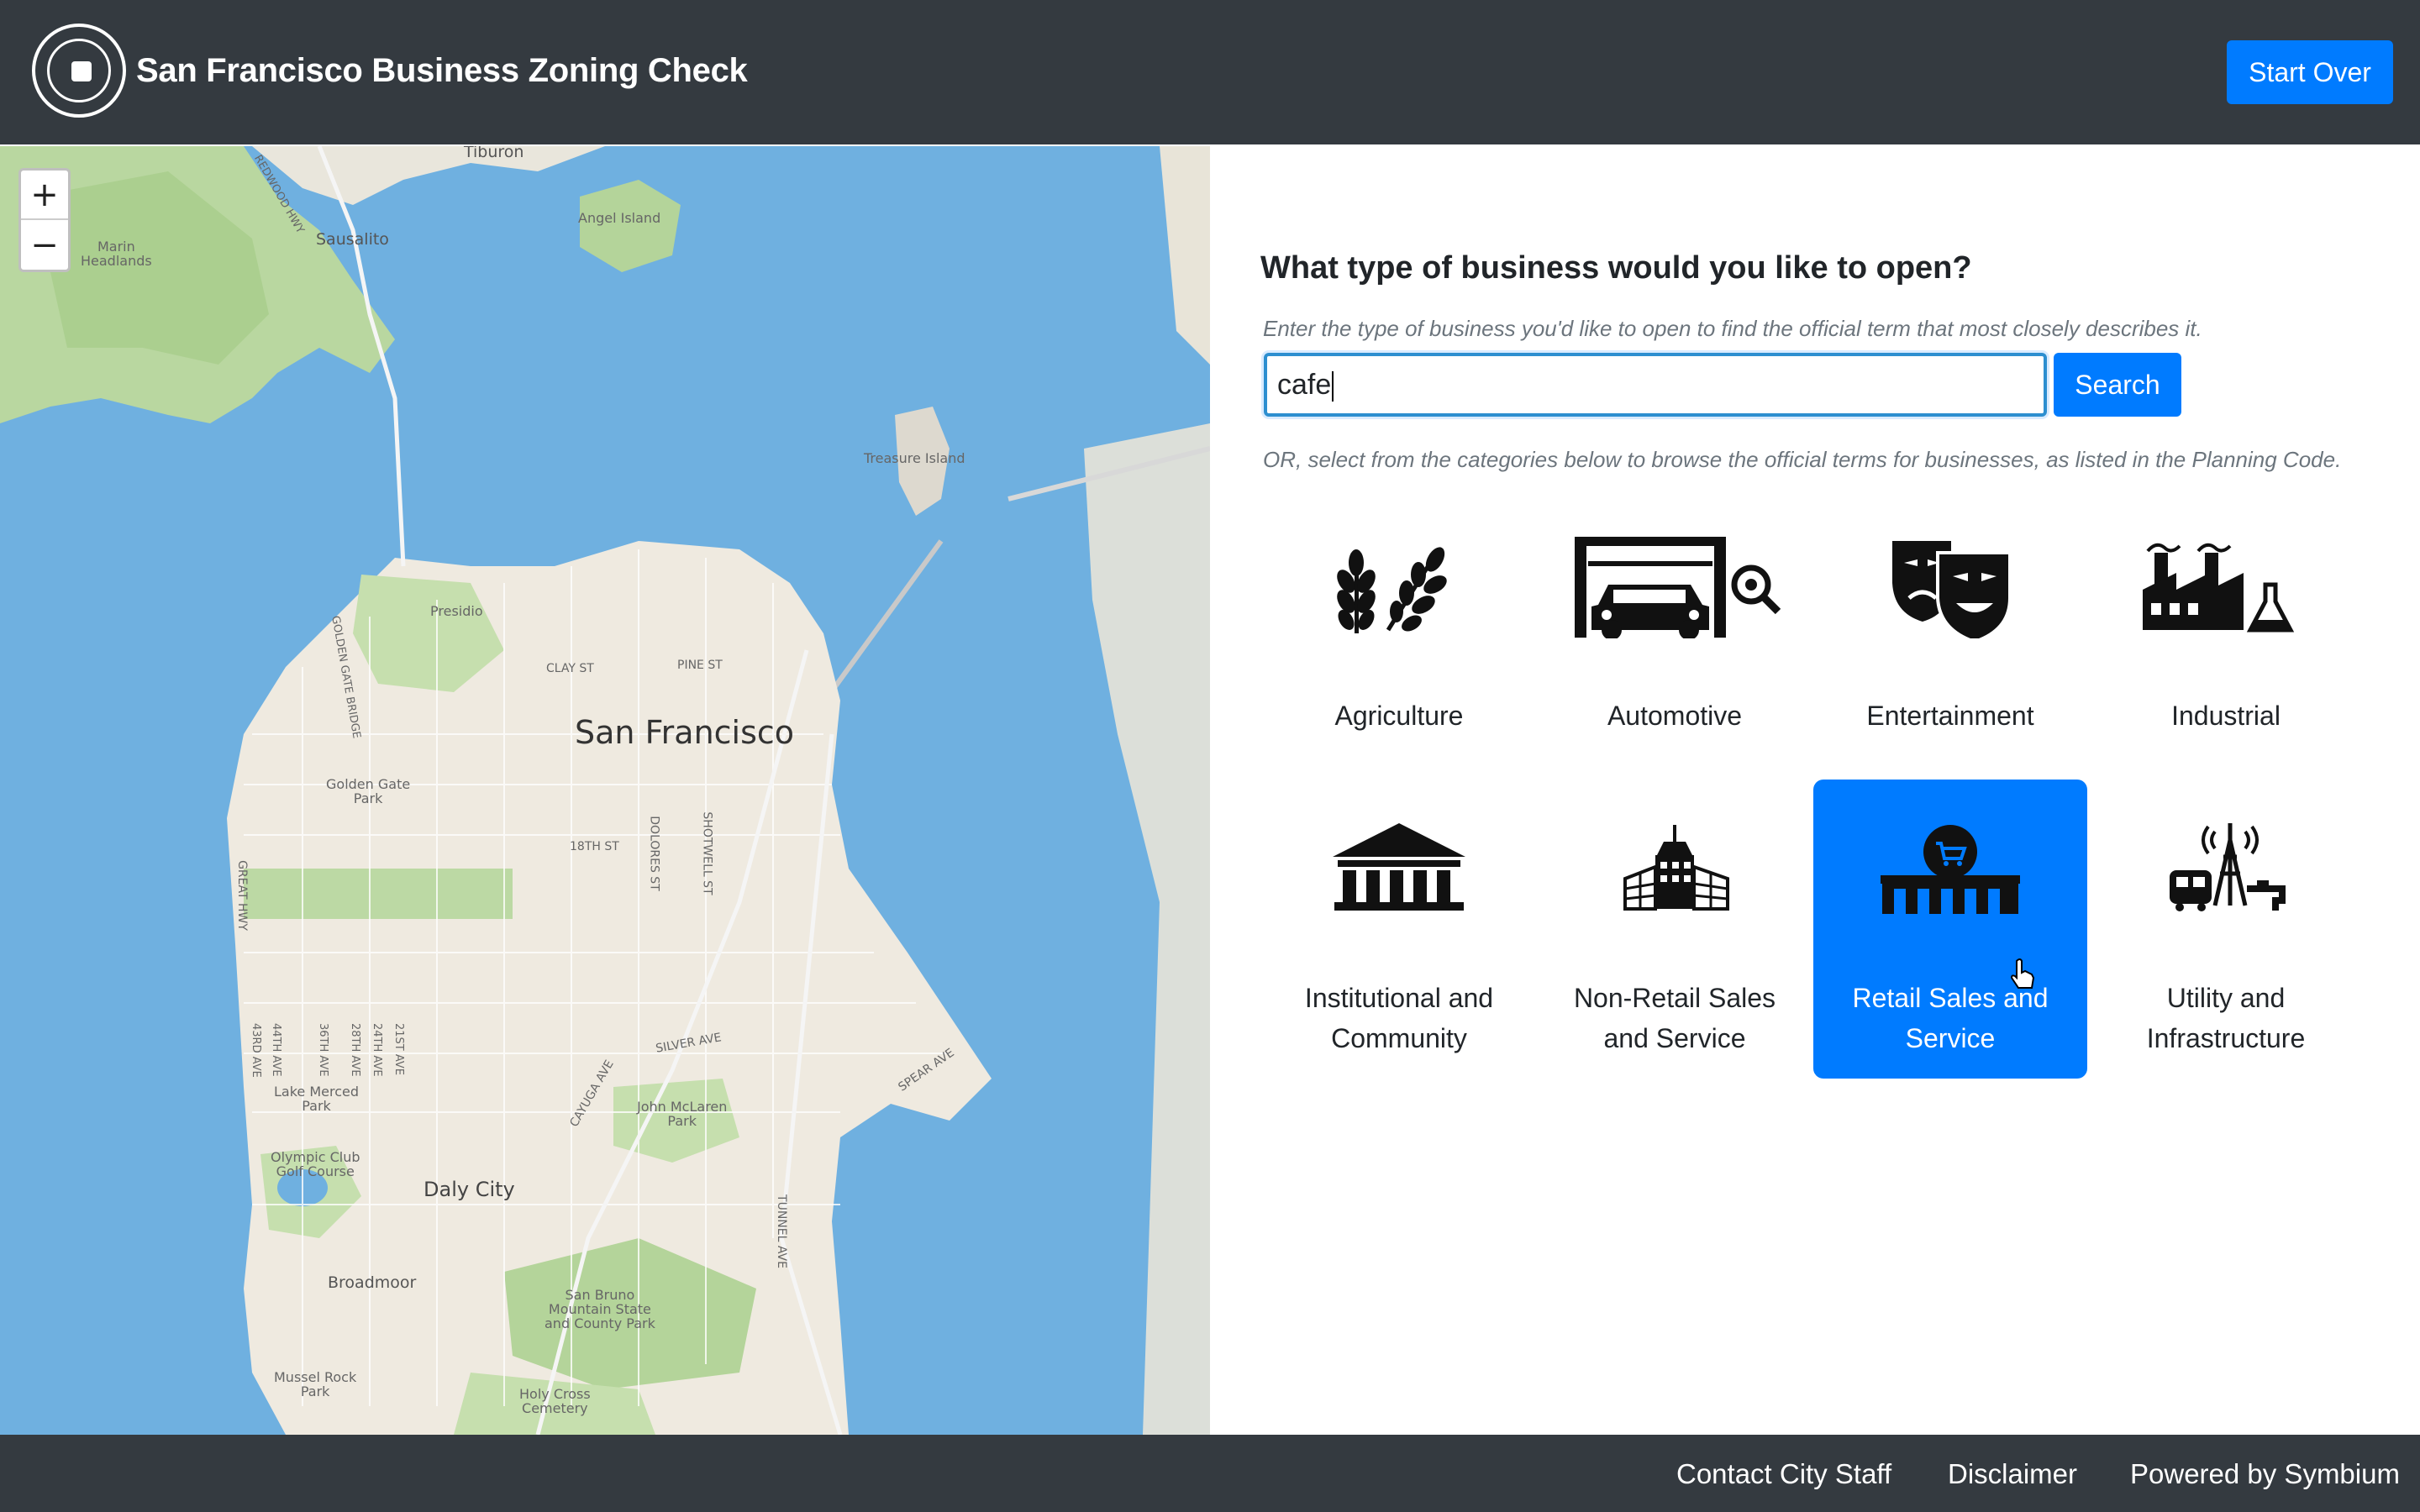 Image resolution: width=2420 pixels, height=1512 pixels. What do you see at coordinates (1399, 867) in the screenshot?
I see `institution-icon` at bounding box center [1399, 867].